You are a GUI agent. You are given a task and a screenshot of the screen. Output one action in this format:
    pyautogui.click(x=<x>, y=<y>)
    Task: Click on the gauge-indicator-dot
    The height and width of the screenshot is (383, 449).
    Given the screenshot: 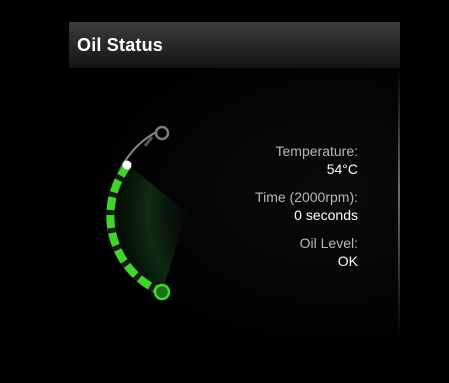 What is the action you would take?
    pyautogui.click(x=127, y=165)
    